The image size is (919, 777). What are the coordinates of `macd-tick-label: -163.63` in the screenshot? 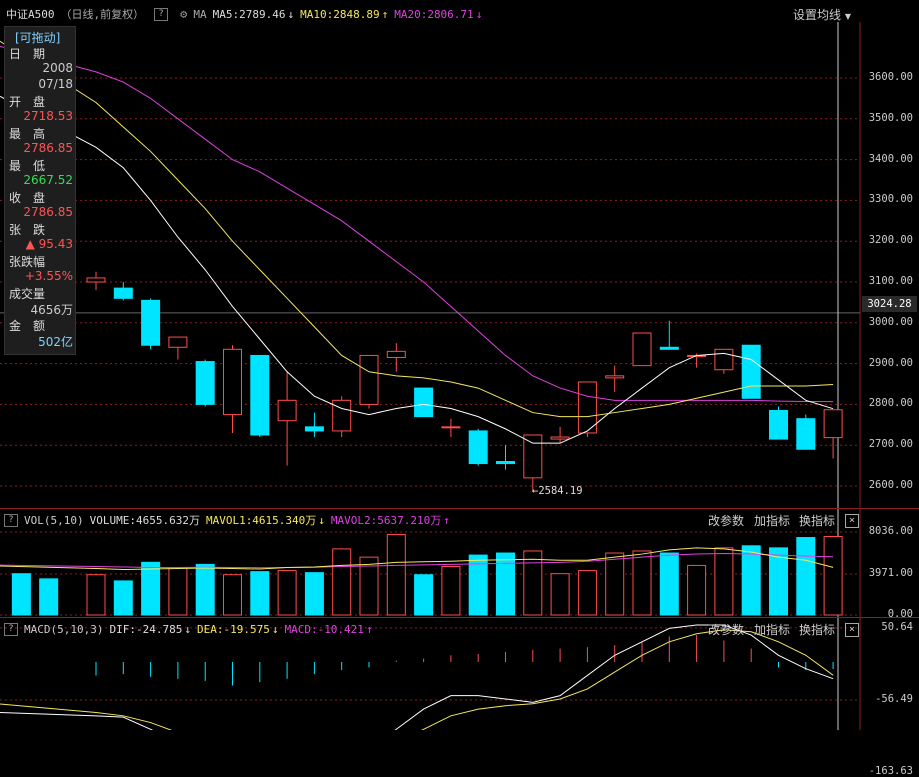 It's located at (890, 771).